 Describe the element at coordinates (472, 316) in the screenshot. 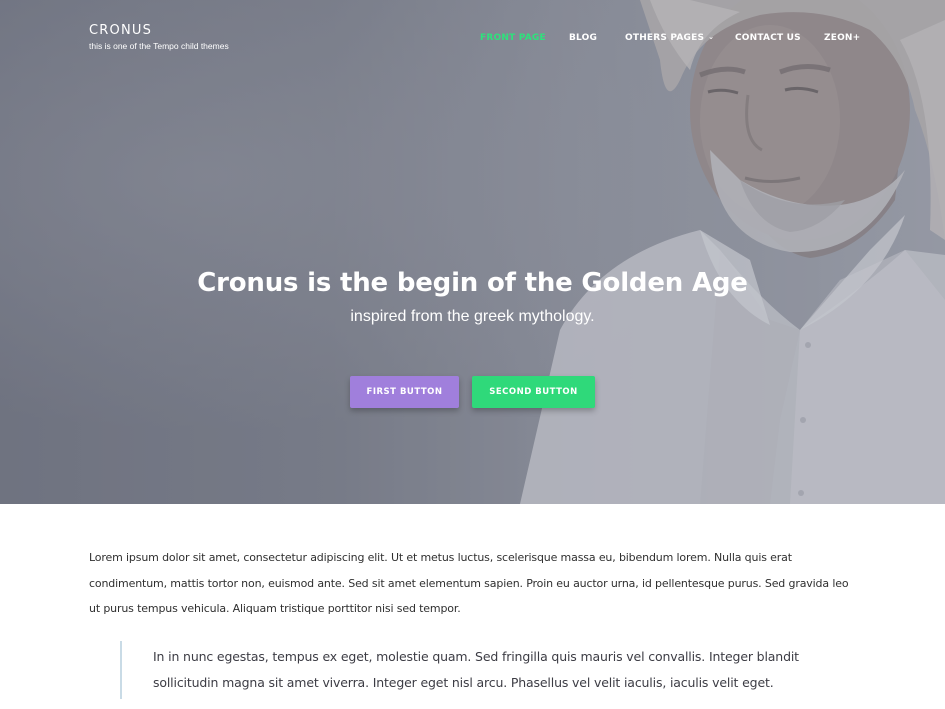

I see `hero-subtitle: inspired from the greek mythology.` at that location.